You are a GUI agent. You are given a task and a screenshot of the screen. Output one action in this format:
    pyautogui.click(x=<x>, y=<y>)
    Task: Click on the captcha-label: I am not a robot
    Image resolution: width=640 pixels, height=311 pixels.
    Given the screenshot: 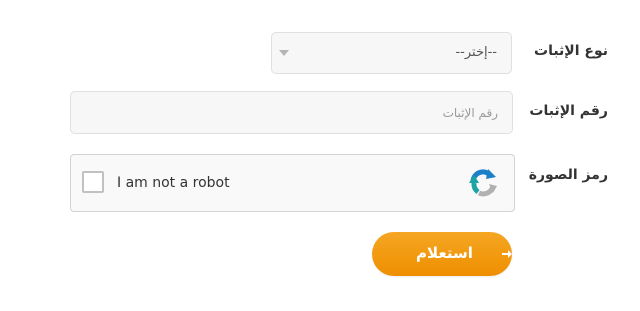 What is the action you would take?
    pyautogui.click(x=173, y=183)
    